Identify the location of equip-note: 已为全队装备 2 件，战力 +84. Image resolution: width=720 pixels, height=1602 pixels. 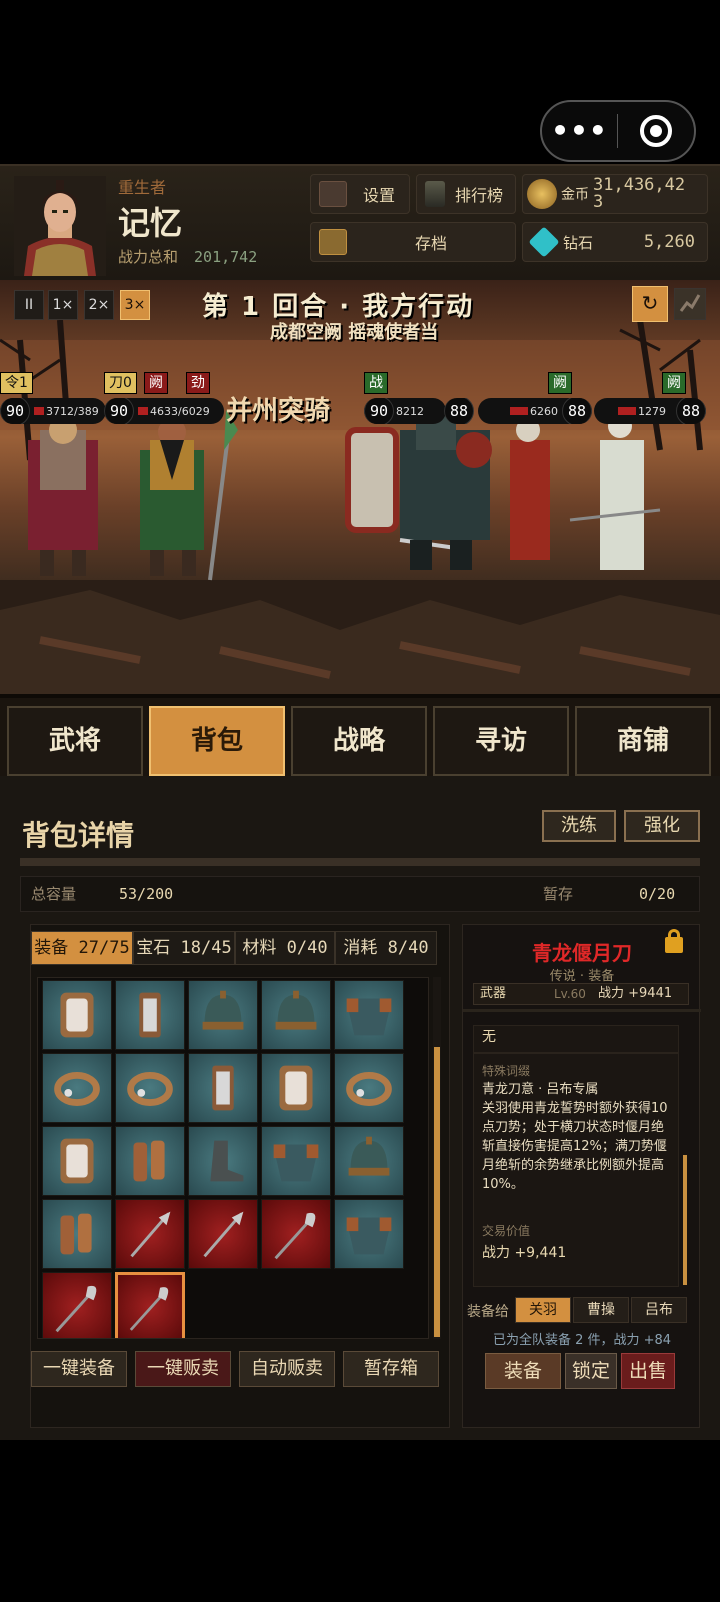
(582, 1340).